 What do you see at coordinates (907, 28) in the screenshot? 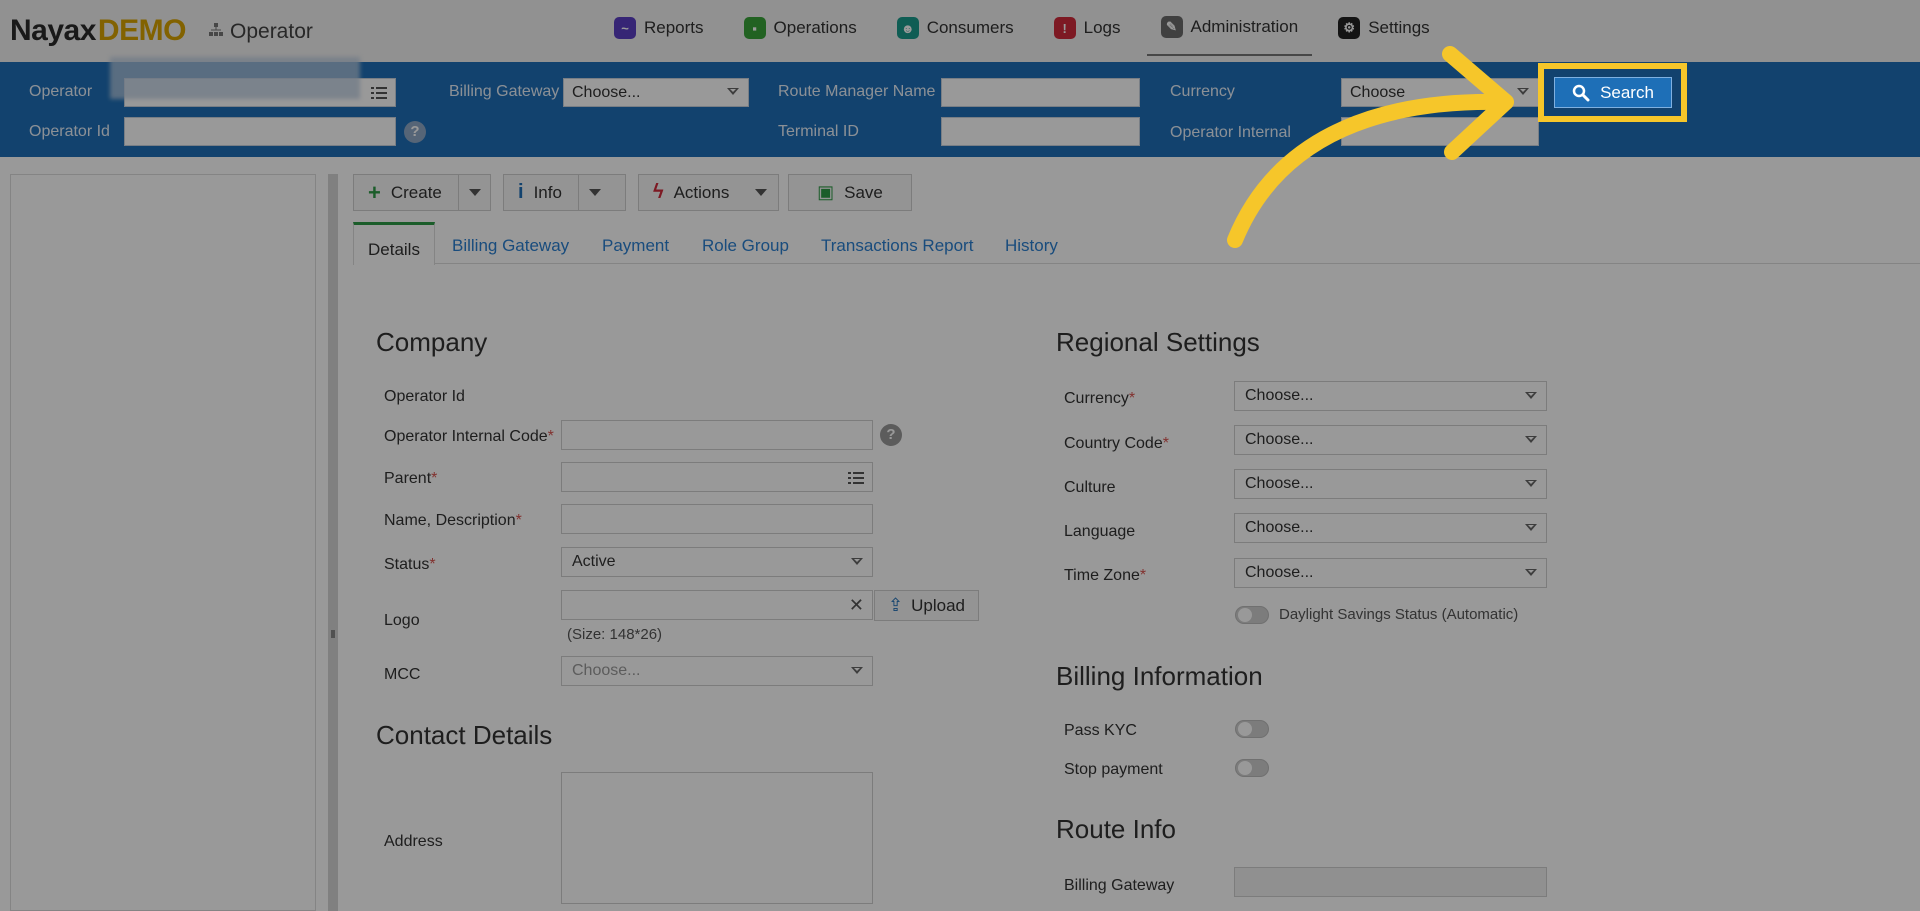
I see `consumers-icon: ☻` at bounding box center [907, 28].